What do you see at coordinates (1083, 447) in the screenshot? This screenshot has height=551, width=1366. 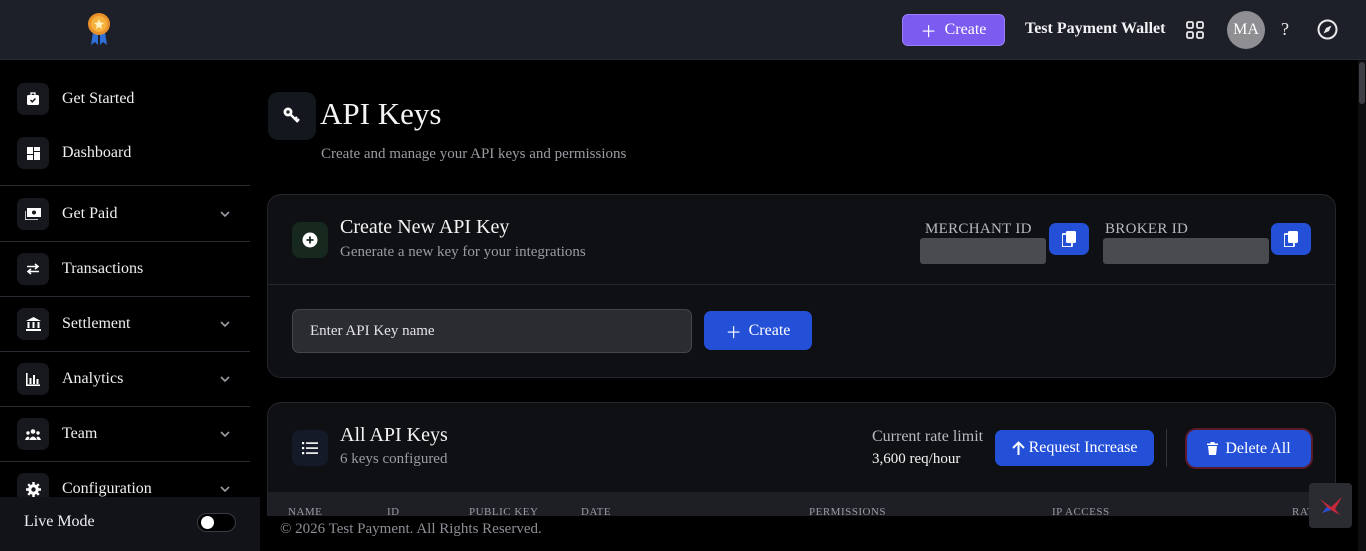 I see `request-increase-label: Request Increase` at bounding box center [1083, 447].